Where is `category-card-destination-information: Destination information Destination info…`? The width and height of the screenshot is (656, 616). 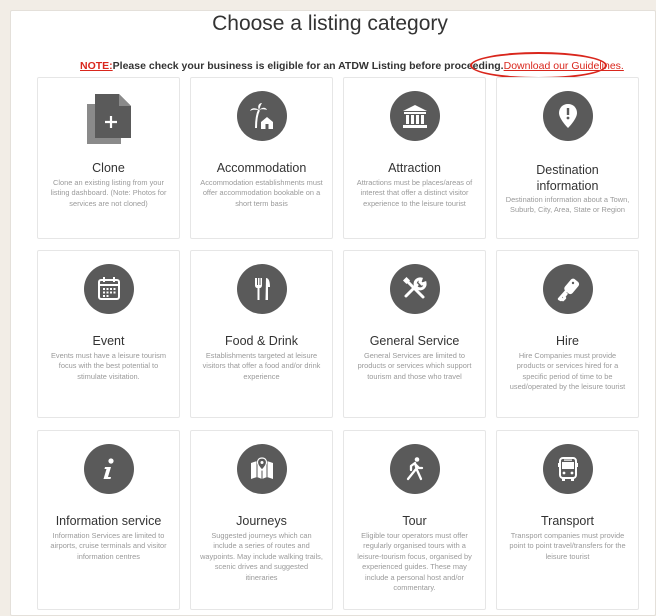
category-card-destination-information: Destination information Destination info… is located at coordinates (567, 158).